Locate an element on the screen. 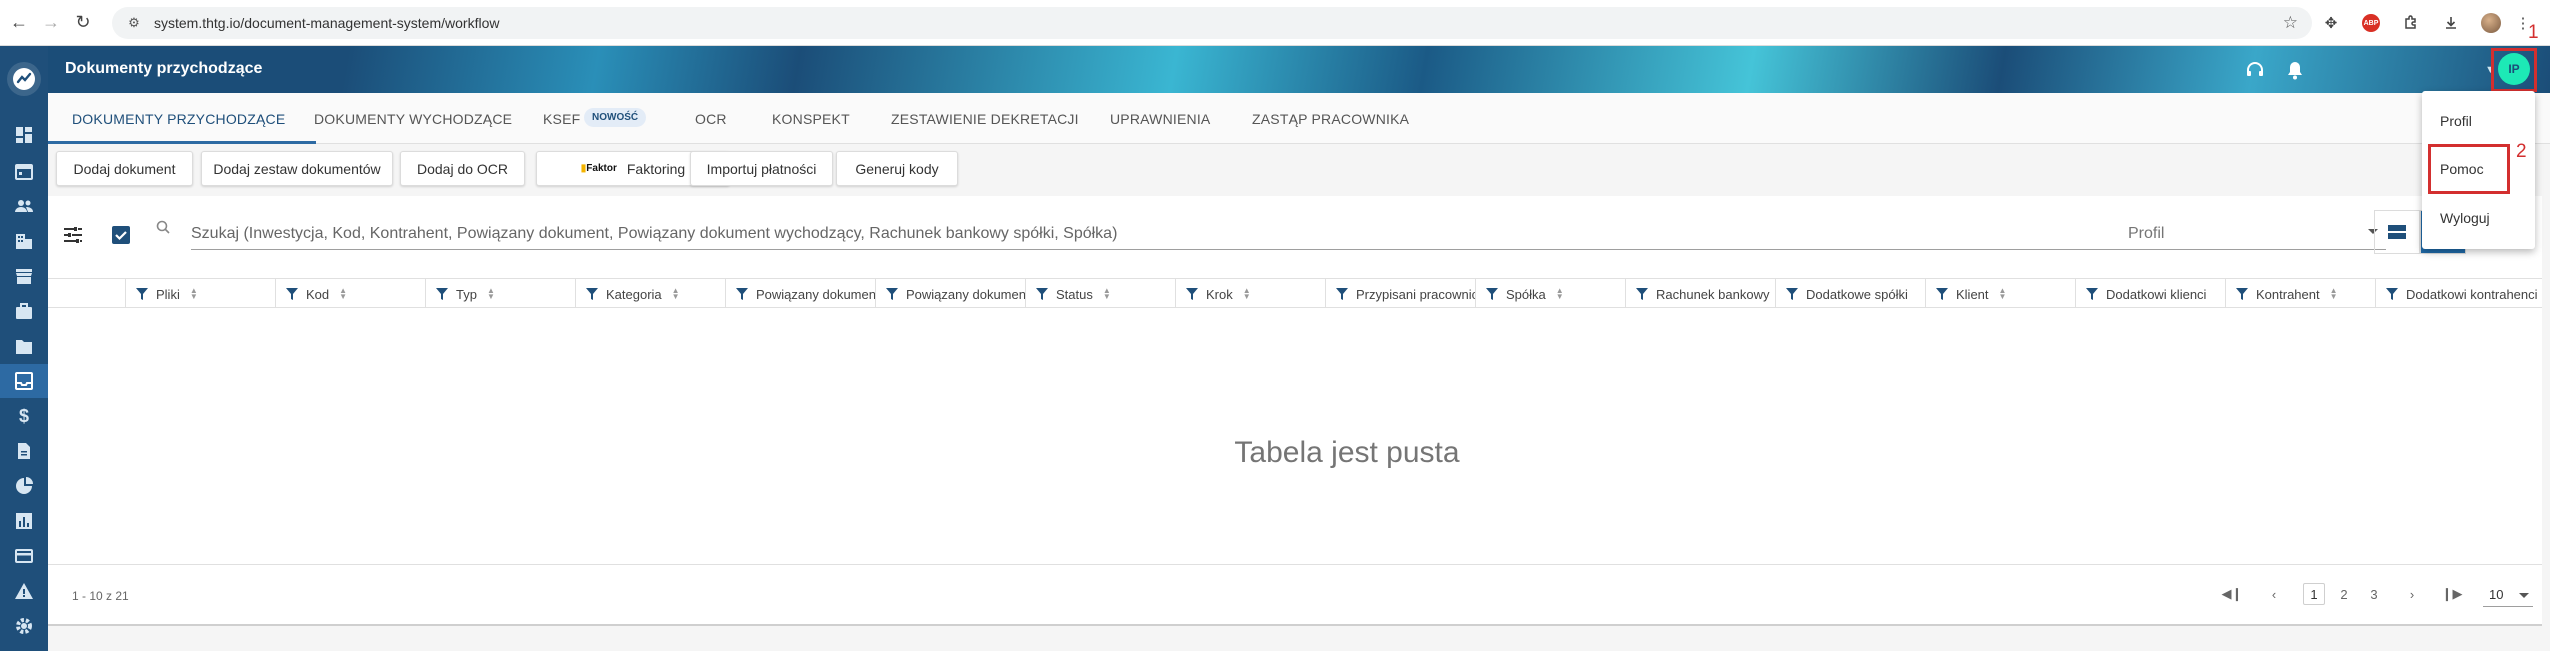 The width and height of the screenshot is (2550, 651). column-header: Typ ▲ ▼ is located at coordinates (501, 293).